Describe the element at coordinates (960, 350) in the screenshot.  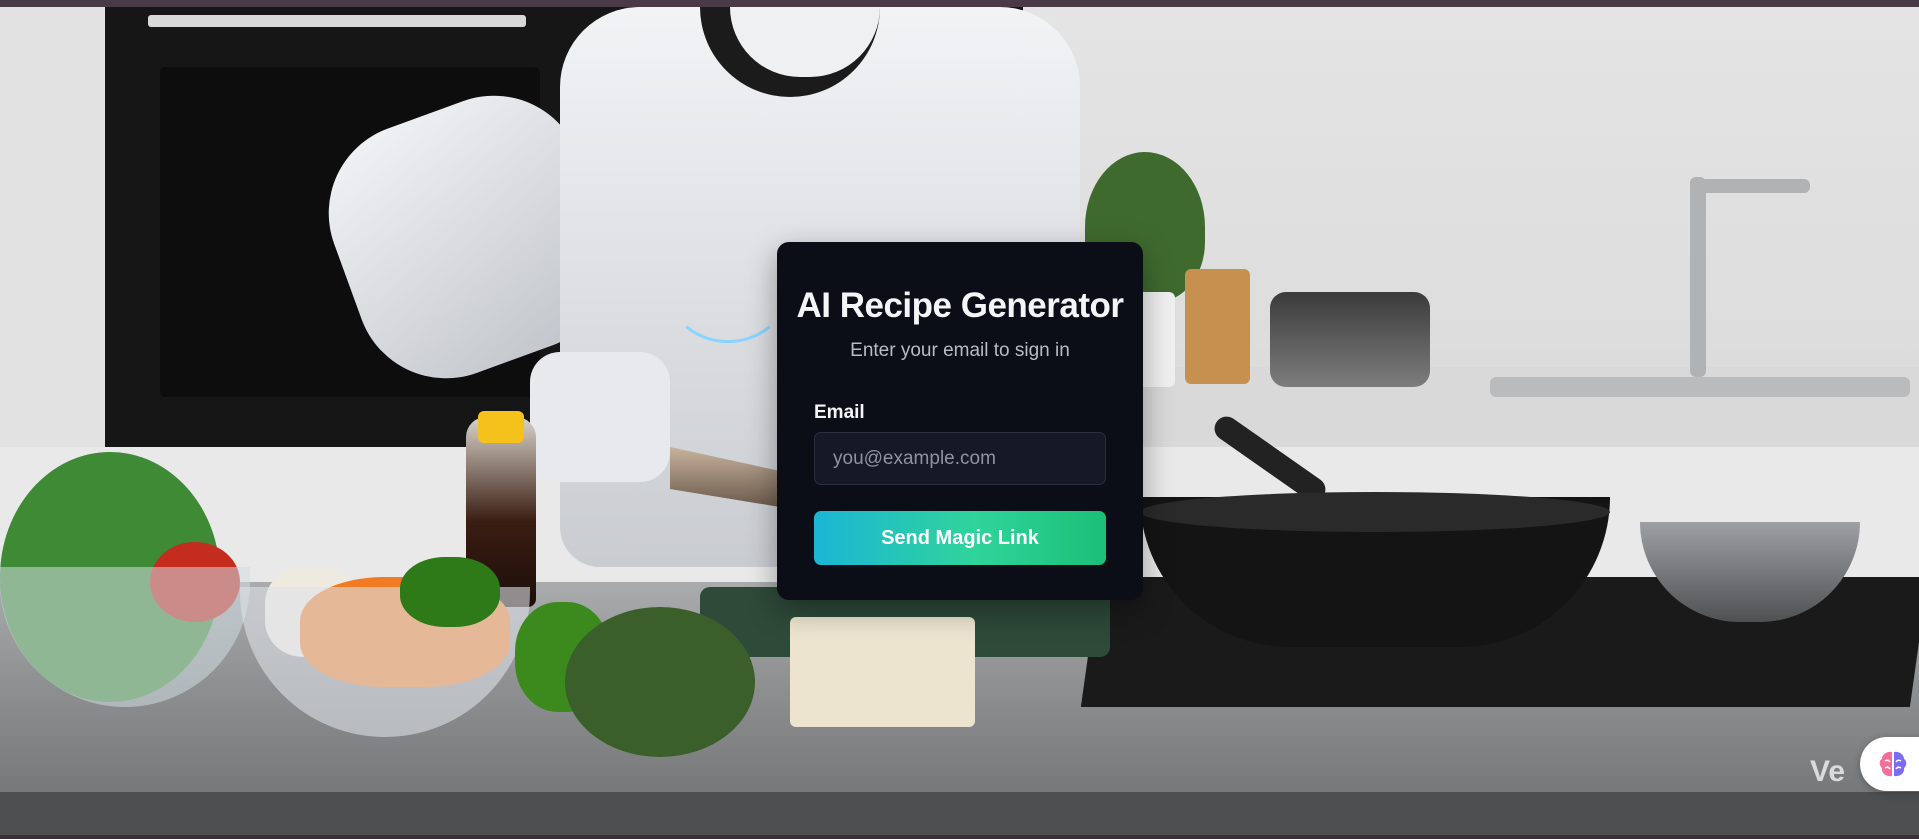
I see `sign-in-subtitle: Enter your email to sign in` at that location.